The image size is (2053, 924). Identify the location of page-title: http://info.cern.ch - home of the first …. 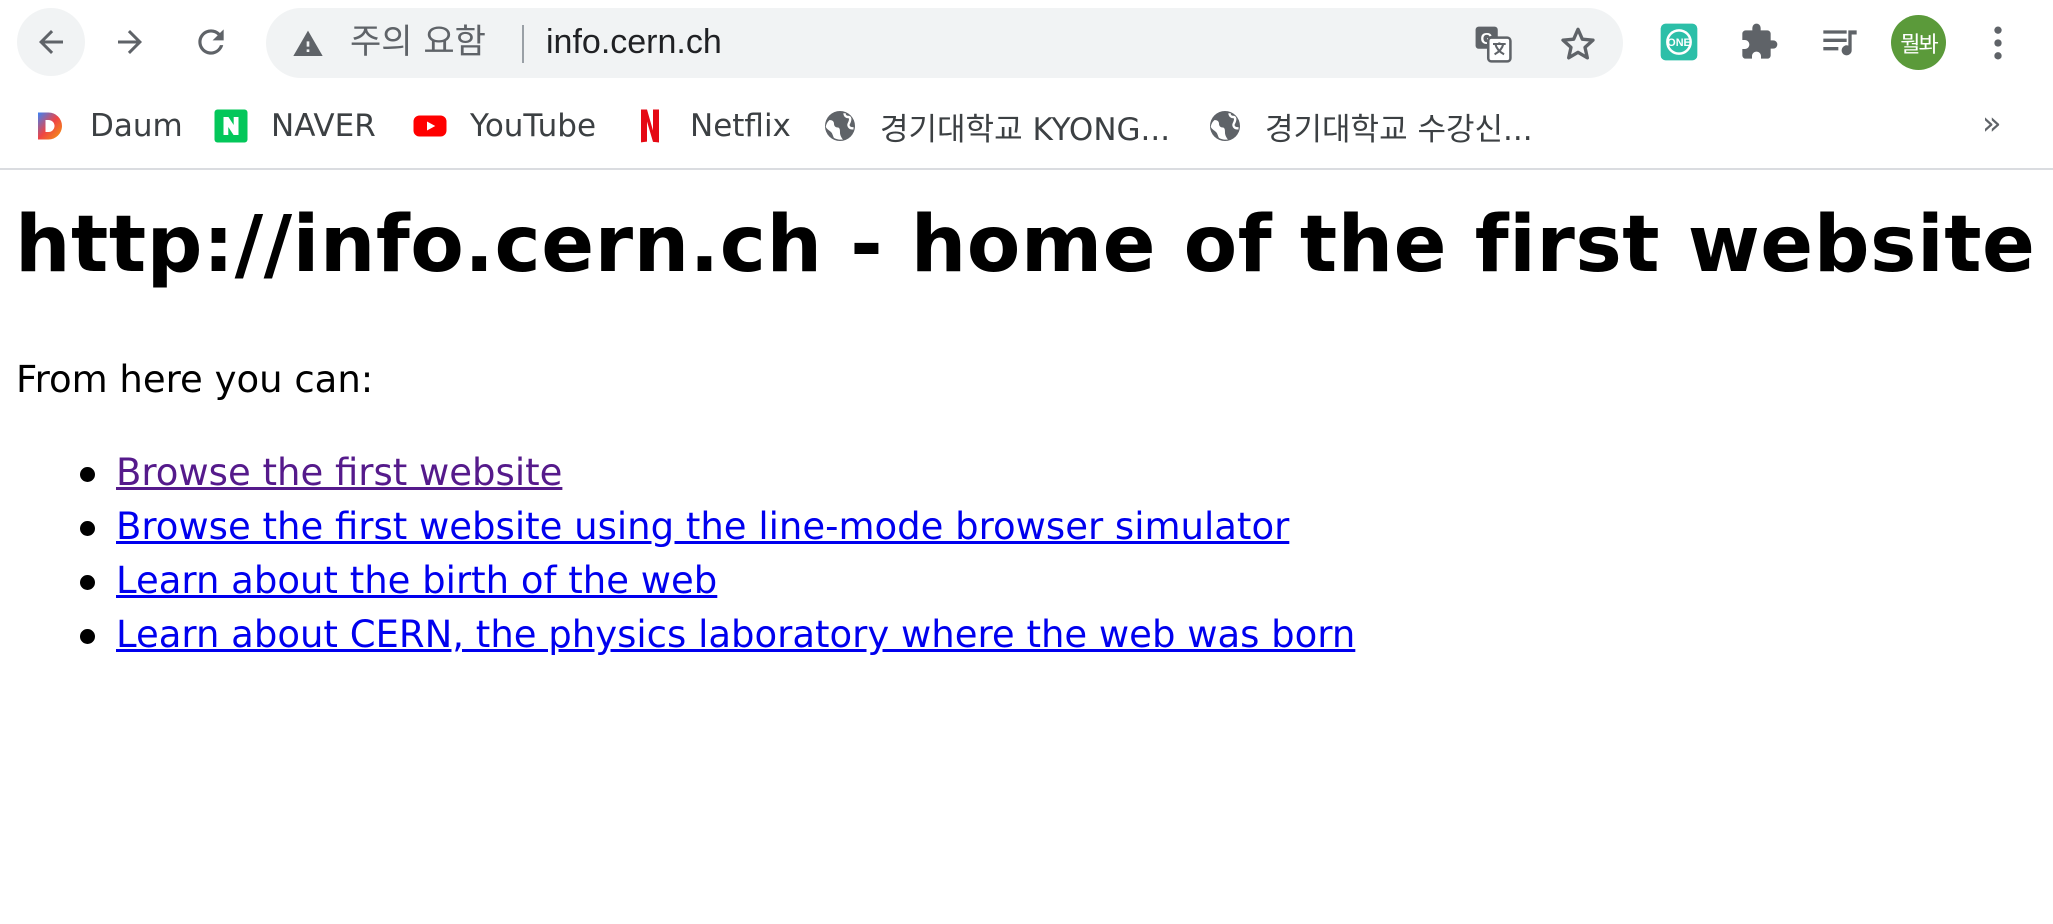
(1025, 245).